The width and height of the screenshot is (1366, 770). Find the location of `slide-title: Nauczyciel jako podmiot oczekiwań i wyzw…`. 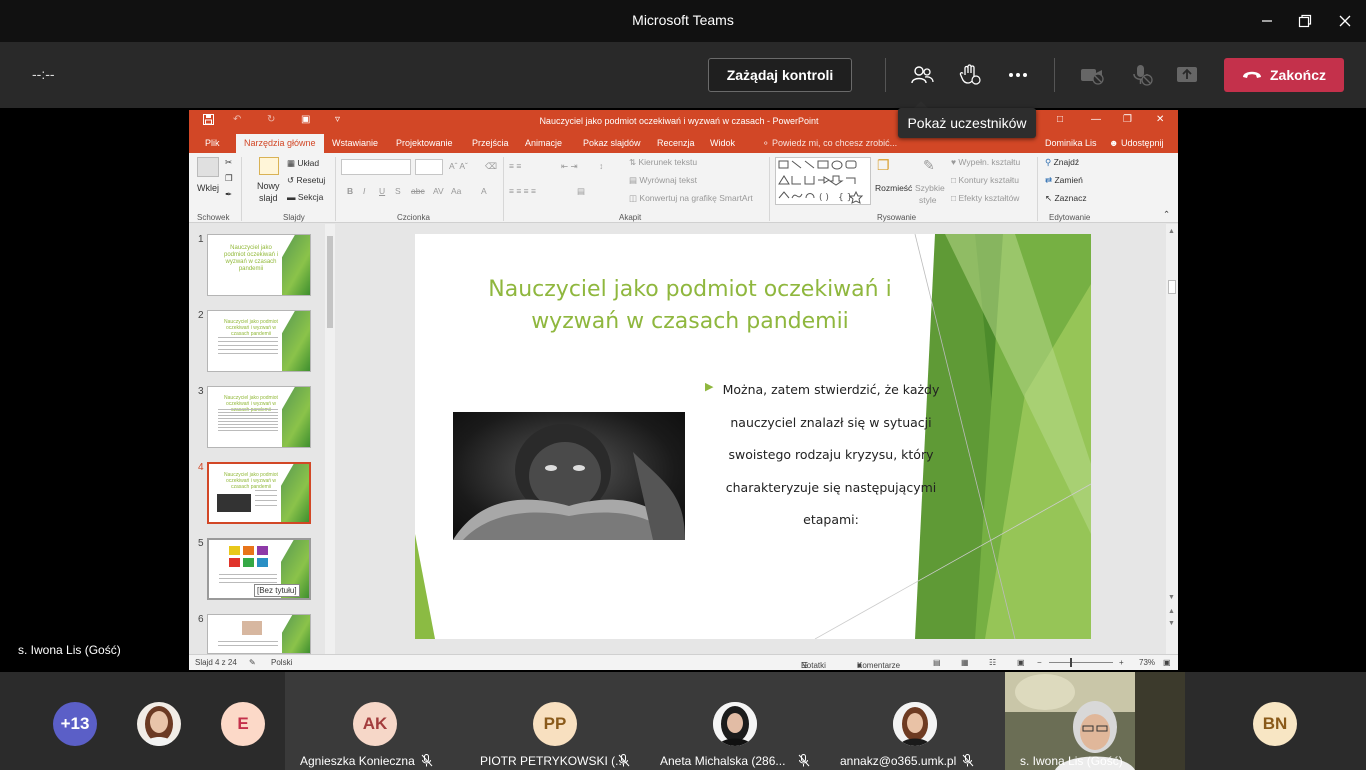

slide-title: Nauczyciel jako podmiot oczekiwań i wyzw… is located at coordinates (690, 306).